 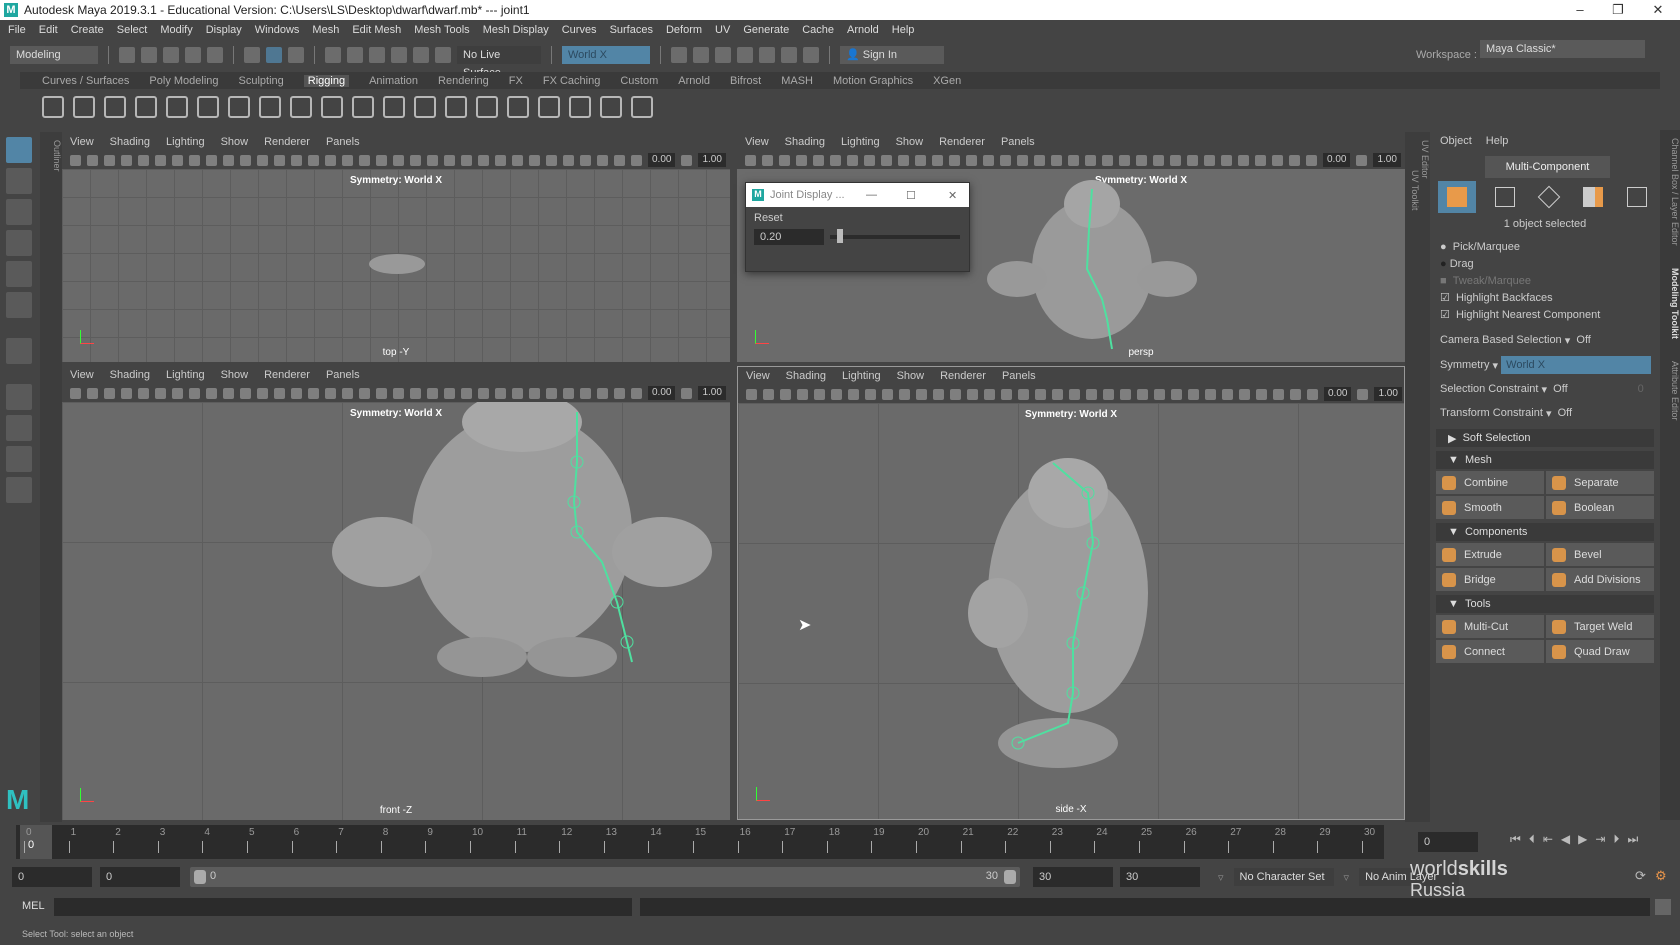 What do you see at coordinates (1600, 579) in the screenshot?
I see `add-divisions-button: Add Divisions` at bounding box center [1600, 579].